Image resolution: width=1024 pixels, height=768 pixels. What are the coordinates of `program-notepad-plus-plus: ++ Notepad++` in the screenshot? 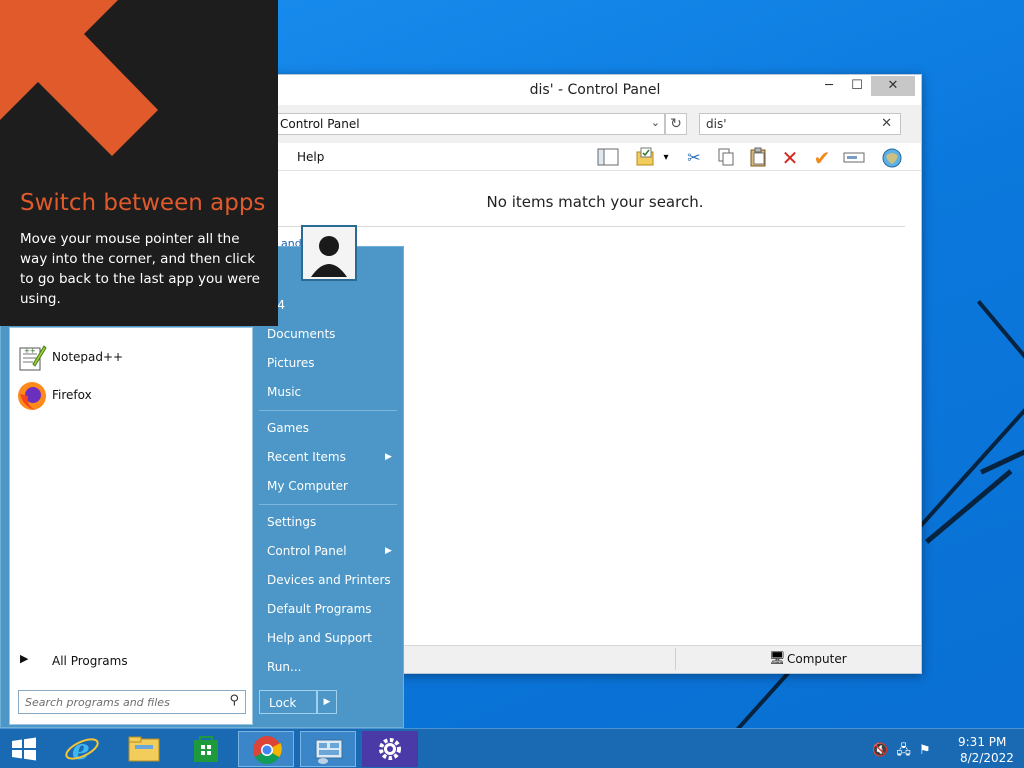 It's located at (132, 358).